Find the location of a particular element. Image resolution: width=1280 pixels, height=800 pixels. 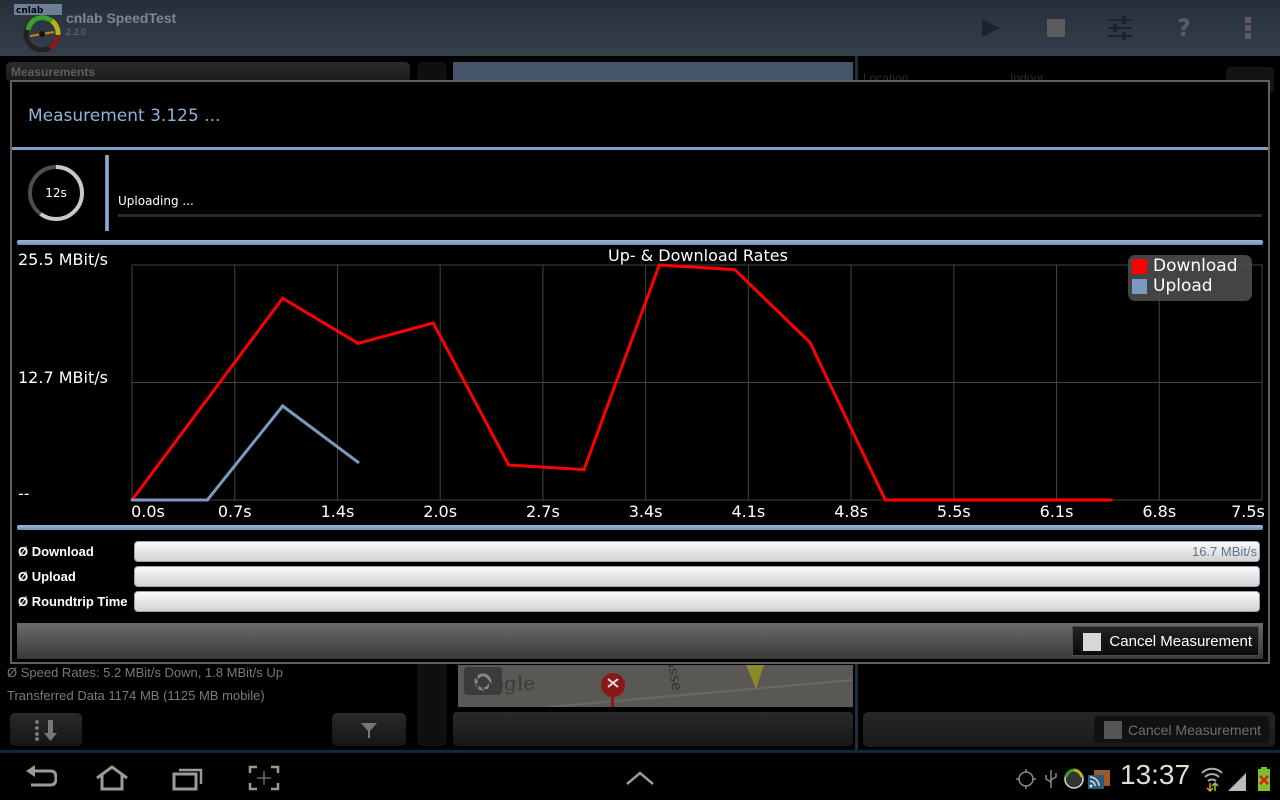

back-icon is located at coordinates (41, 776).